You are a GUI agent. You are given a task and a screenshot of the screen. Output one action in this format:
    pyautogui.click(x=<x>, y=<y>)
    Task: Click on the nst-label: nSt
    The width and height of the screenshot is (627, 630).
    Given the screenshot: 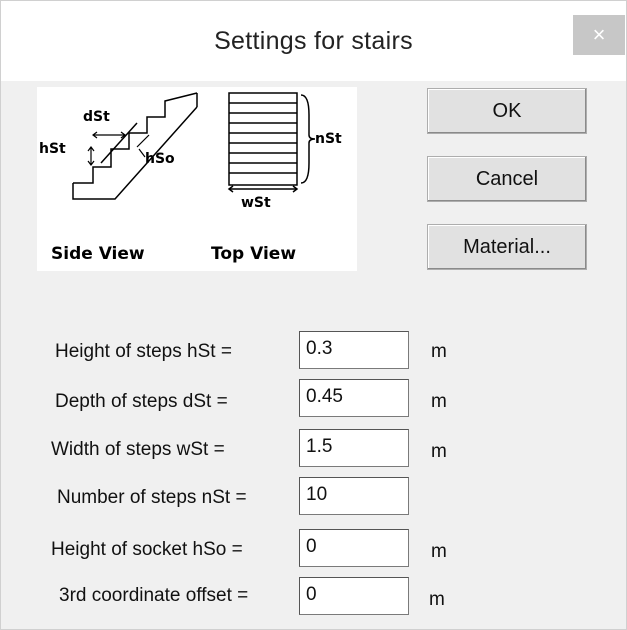 What is the action you would take?
    pyautogui.click(x=328, y=139)
    